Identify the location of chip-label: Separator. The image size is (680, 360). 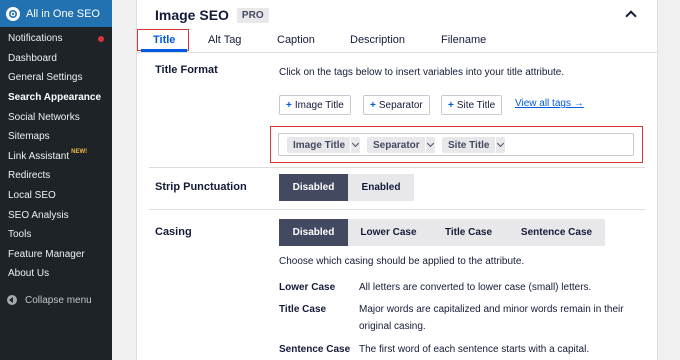
(396, 145).